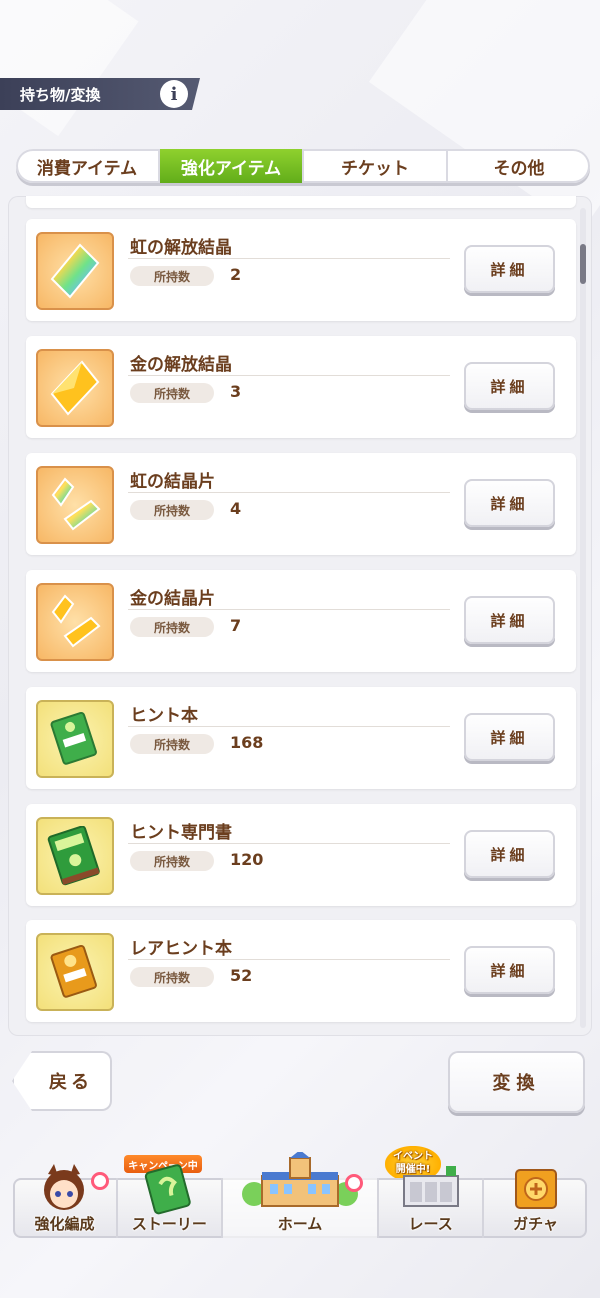 This screenshot has width=600, height=1298. Describe the element at coordinates (60, 94) in the screenshot. I see `page-title: 持ち物/変換` at that location.